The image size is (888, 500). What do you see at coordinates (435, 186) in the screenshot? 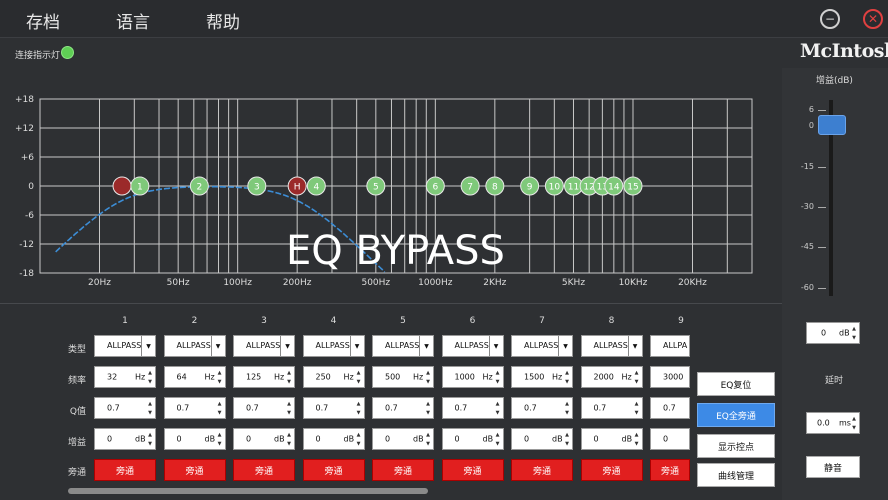
I see `eq-band-node-6: 6` at bounding box center [435, 186].